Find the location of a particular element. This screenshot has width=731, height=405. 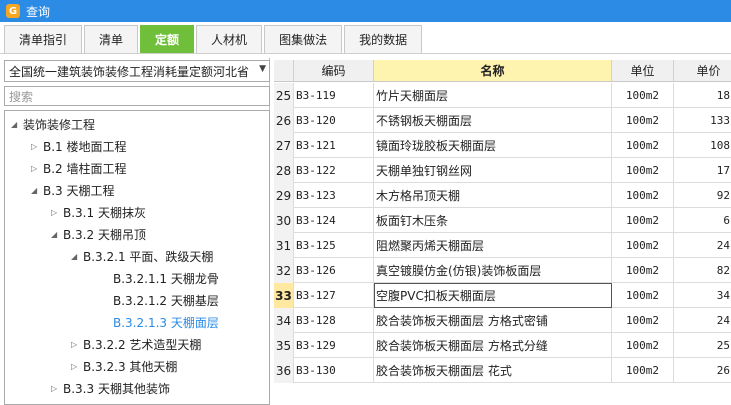

search-input: 搜索 is located at coordinates (137, 96).